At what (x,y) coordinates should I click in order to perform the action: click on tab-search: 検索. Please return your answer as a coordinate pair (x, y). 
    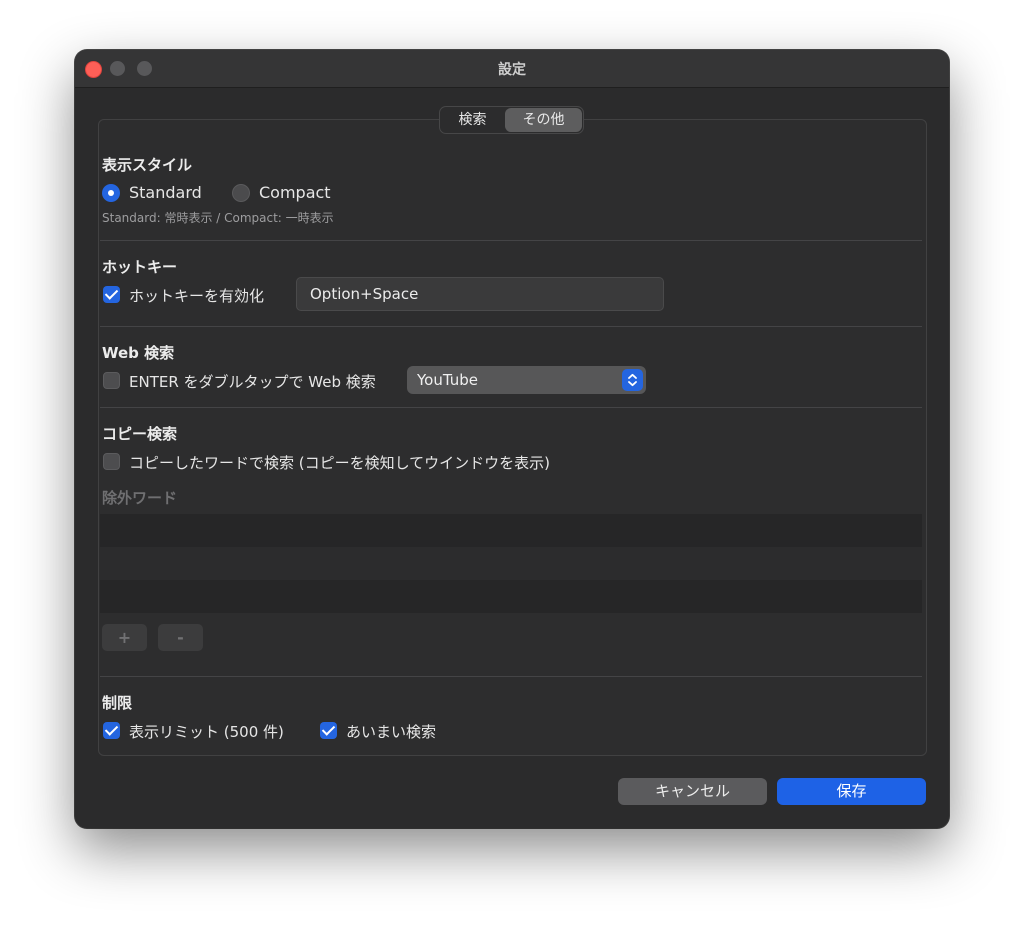
    Looking at the image, I should click on (472, 120).